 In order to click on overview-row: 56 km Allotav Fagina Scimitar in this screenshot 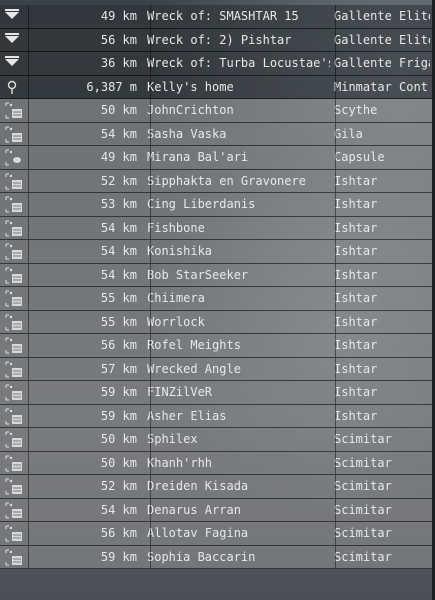, I will do `click(216, 534)`.